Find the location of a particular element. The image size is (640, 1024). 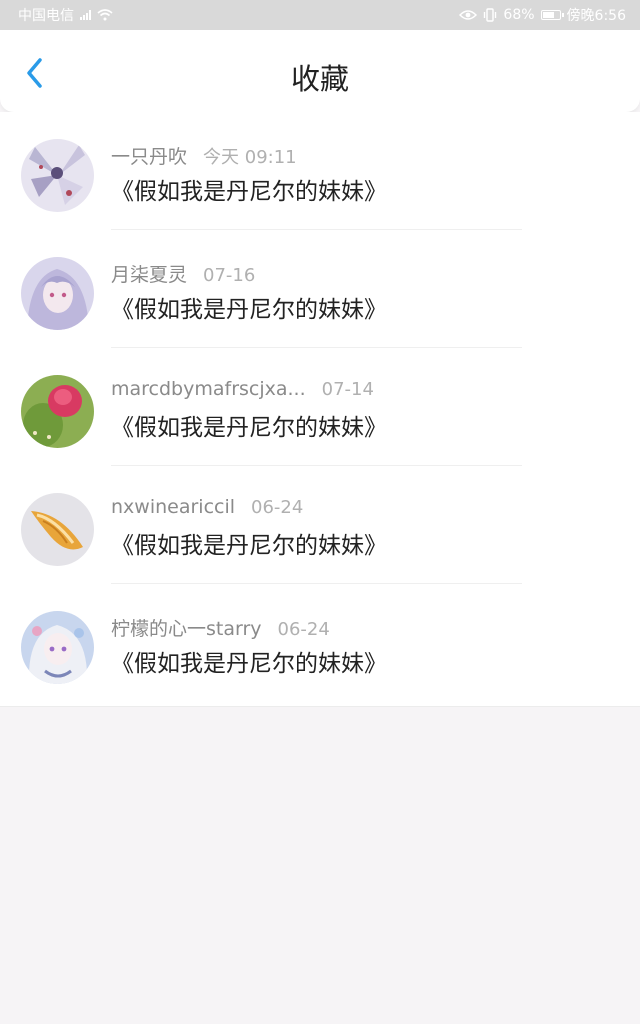

item-time: 今天 09:11 is located at coordinates (250, 157).